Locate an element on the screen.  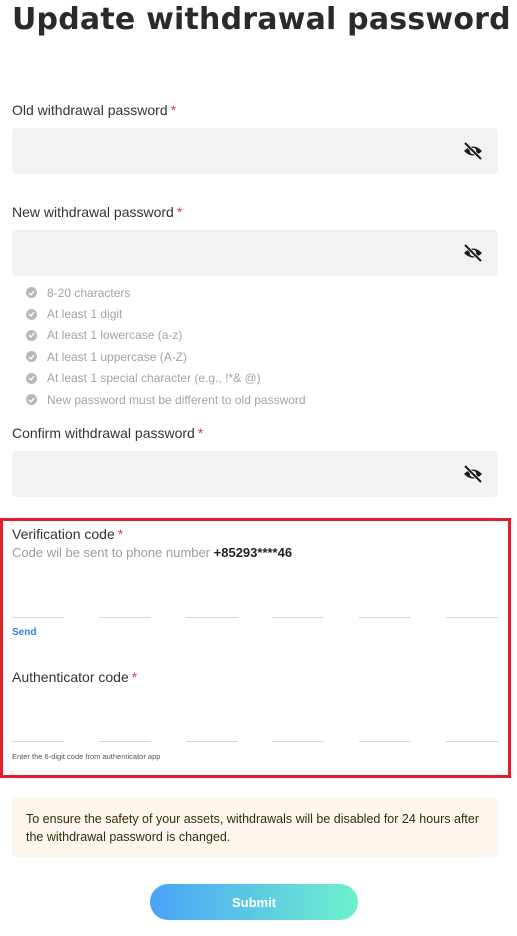
verification-code-label-text: Verification code is located at coordinates (63, 534).